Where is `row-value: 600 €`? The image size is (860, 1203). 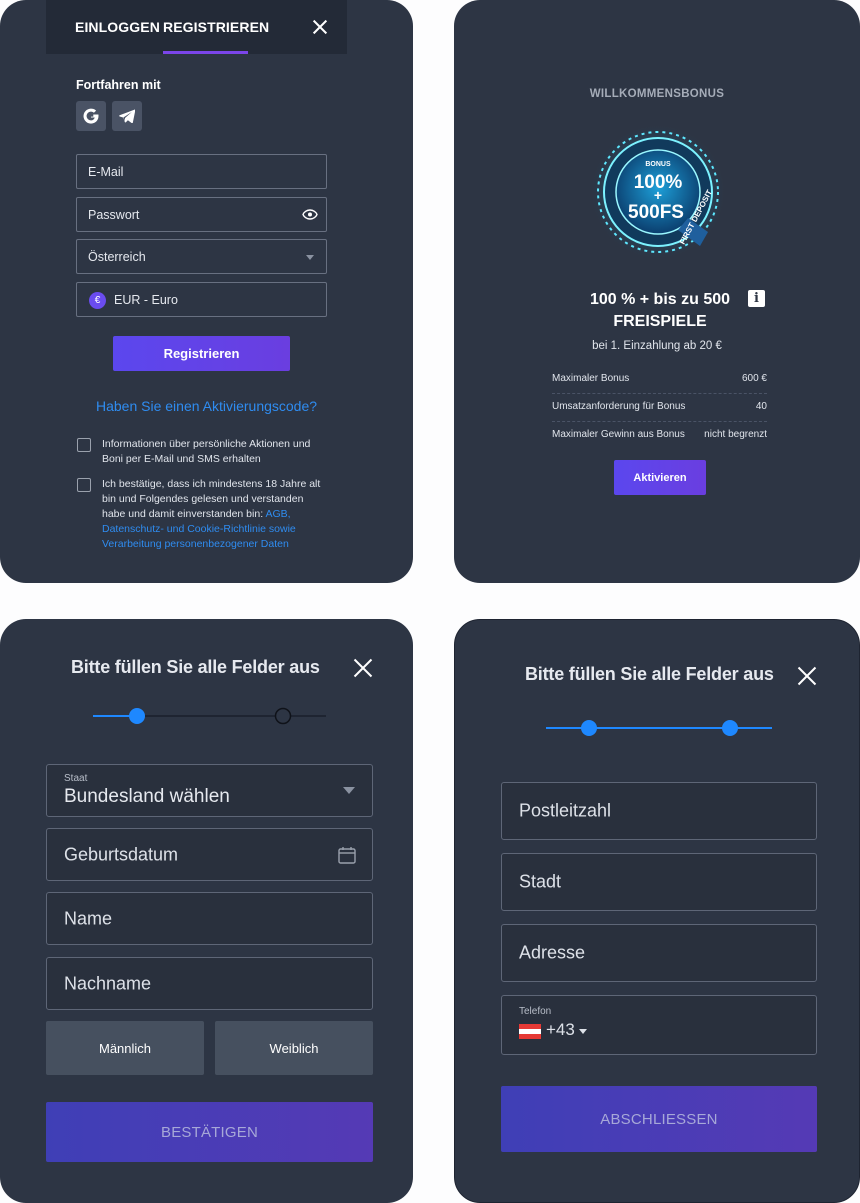 row-value: 600 € is located at coordinates (754, 378).